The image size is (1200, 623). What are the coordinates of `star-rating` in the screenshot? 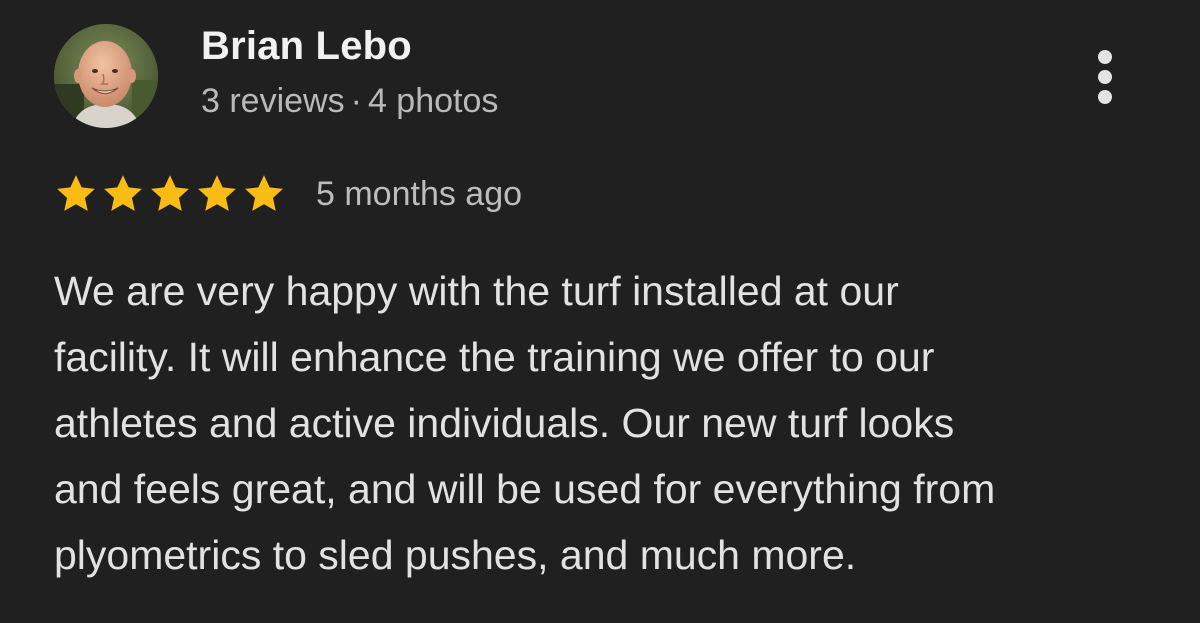 It's located at (170, 194).